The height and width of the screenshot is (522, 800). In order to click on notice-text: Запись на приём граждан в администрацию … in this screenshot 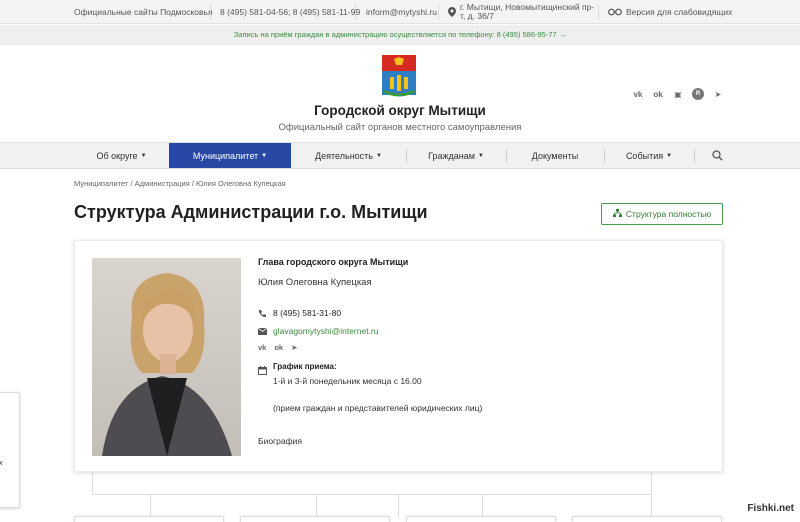, I will do `click(400, 34)`.